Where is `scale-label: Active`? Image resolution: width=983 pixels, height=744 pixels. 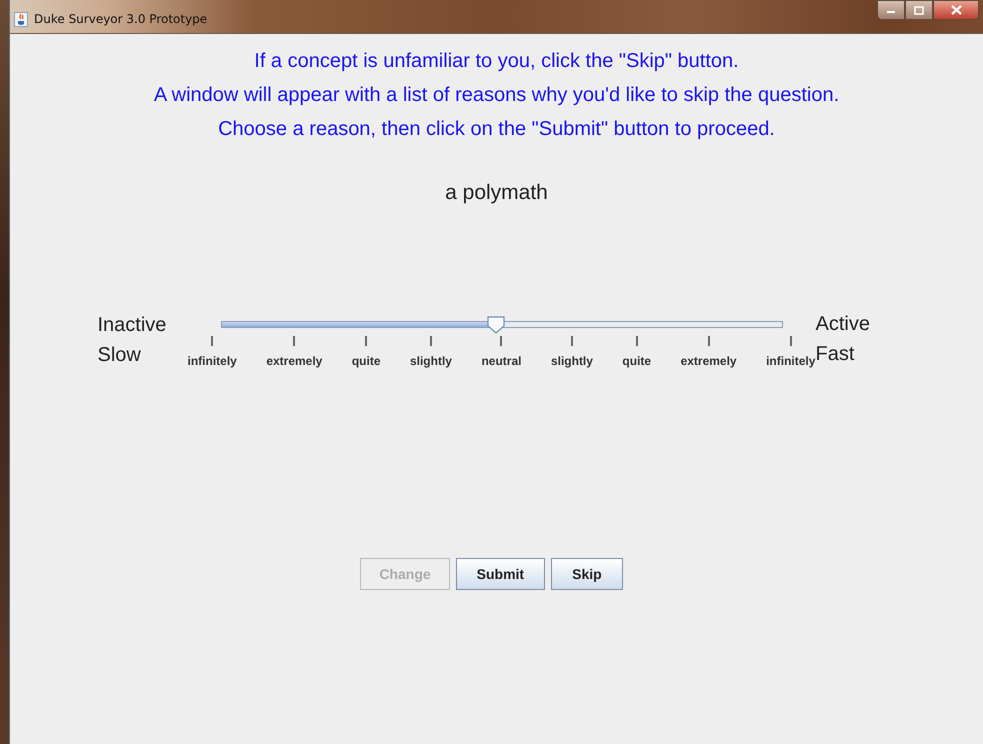 scale-label: Active is located at coordinates (843, 324).